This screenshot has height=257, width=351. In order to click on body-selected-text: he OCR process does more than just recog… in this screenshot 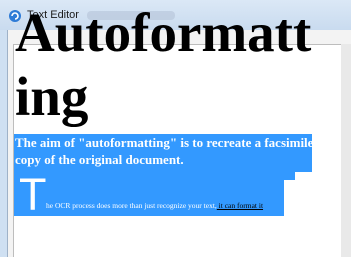, I will do `click(131, 205)`.